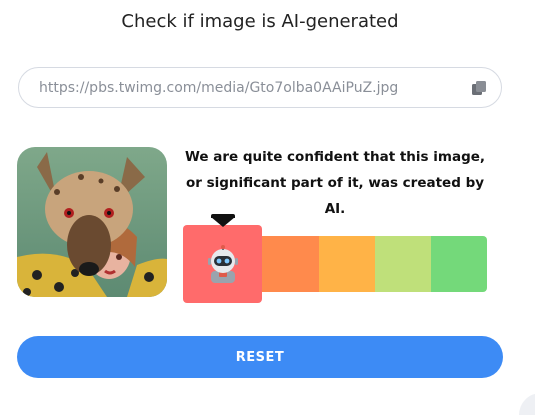 The height and width of the screenshot is (415, 535). Describe the element at coordinates (260, 357) in the screenshot. I see `reset-button: RESET` at that location.